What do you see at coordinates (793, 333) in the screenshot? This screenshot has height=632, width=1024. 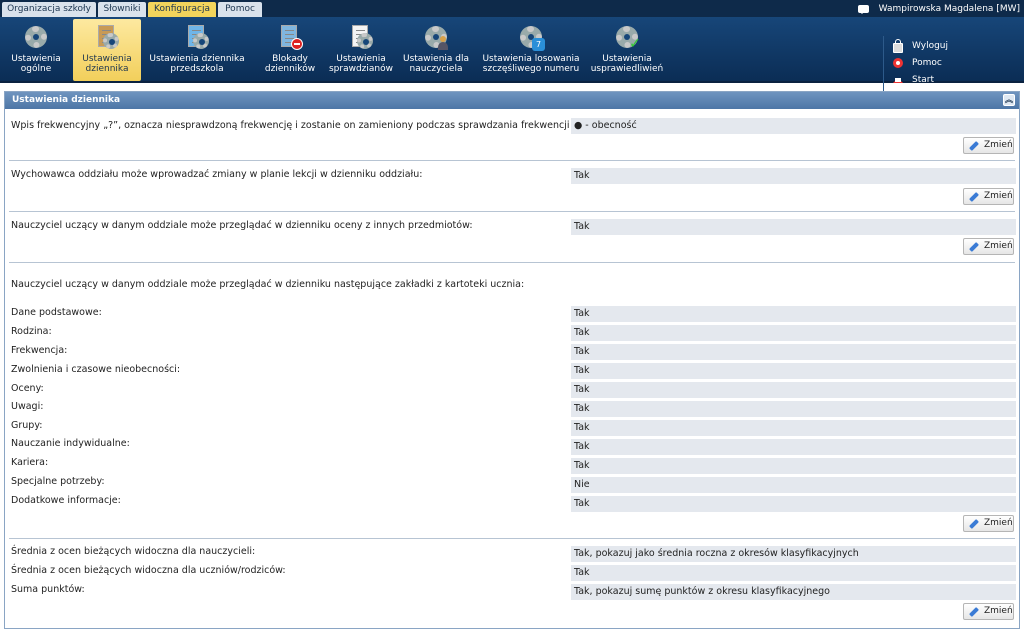 I see `tab-value-family: Tak` at bounding box center [793, 333].